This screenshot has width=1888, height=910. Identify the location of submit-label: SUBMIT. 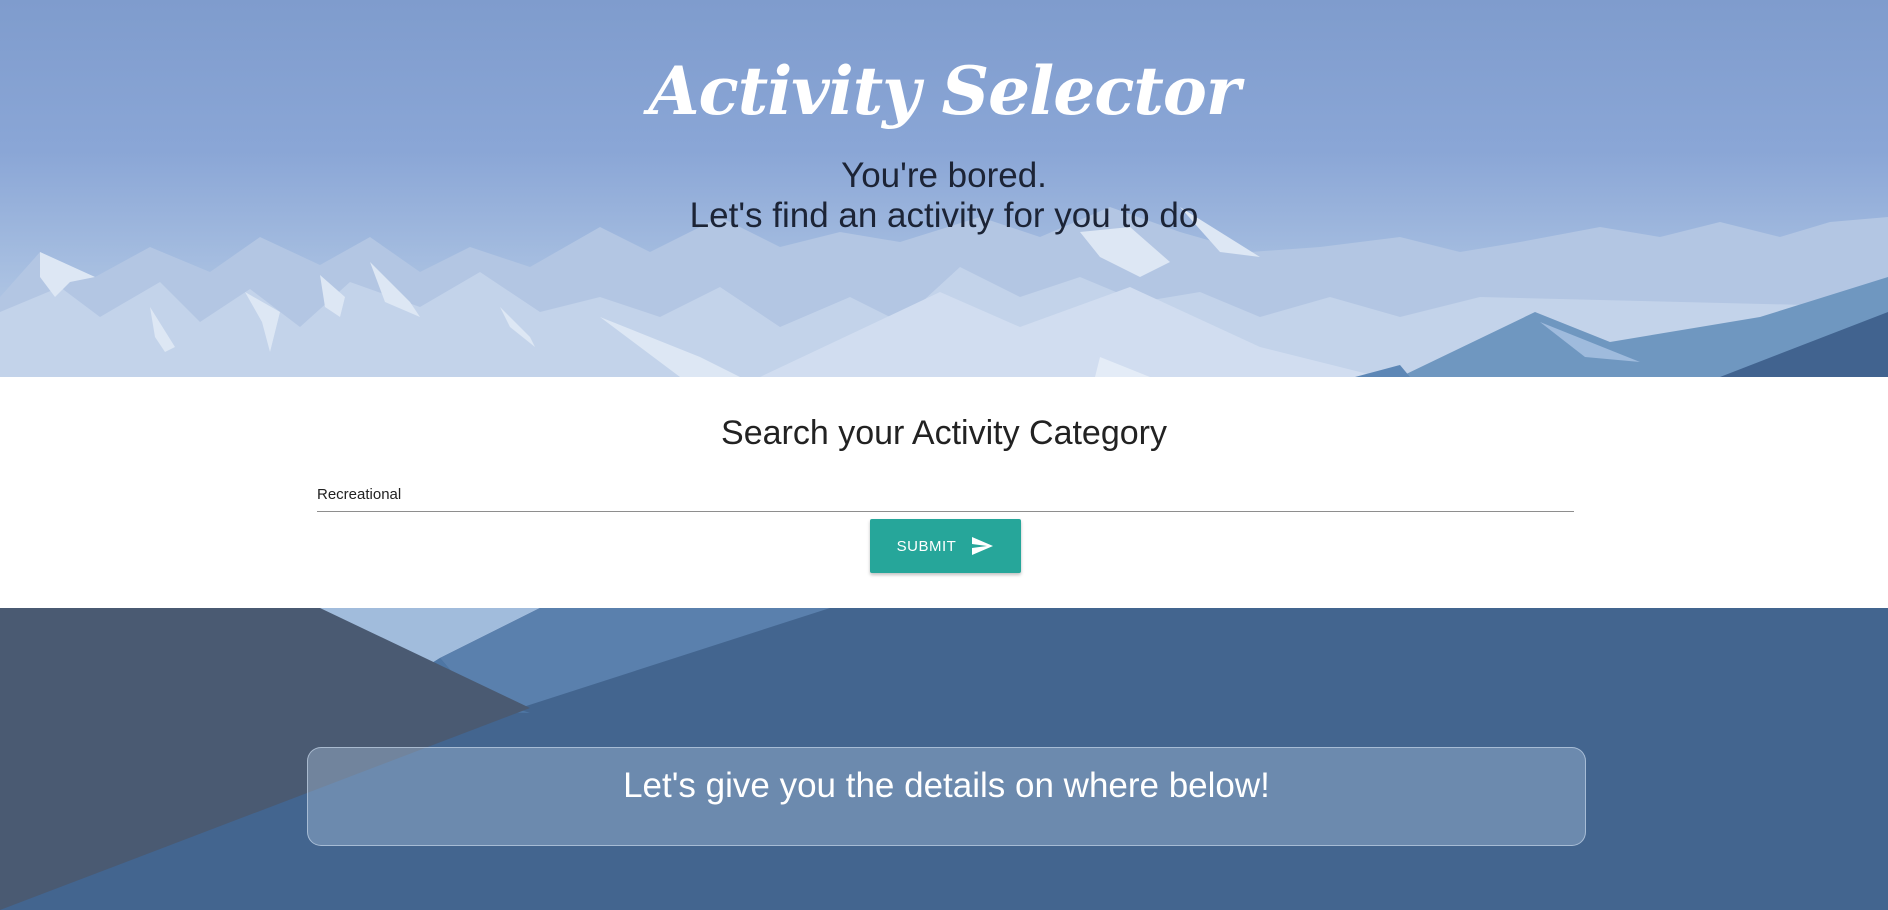
(926, 546).